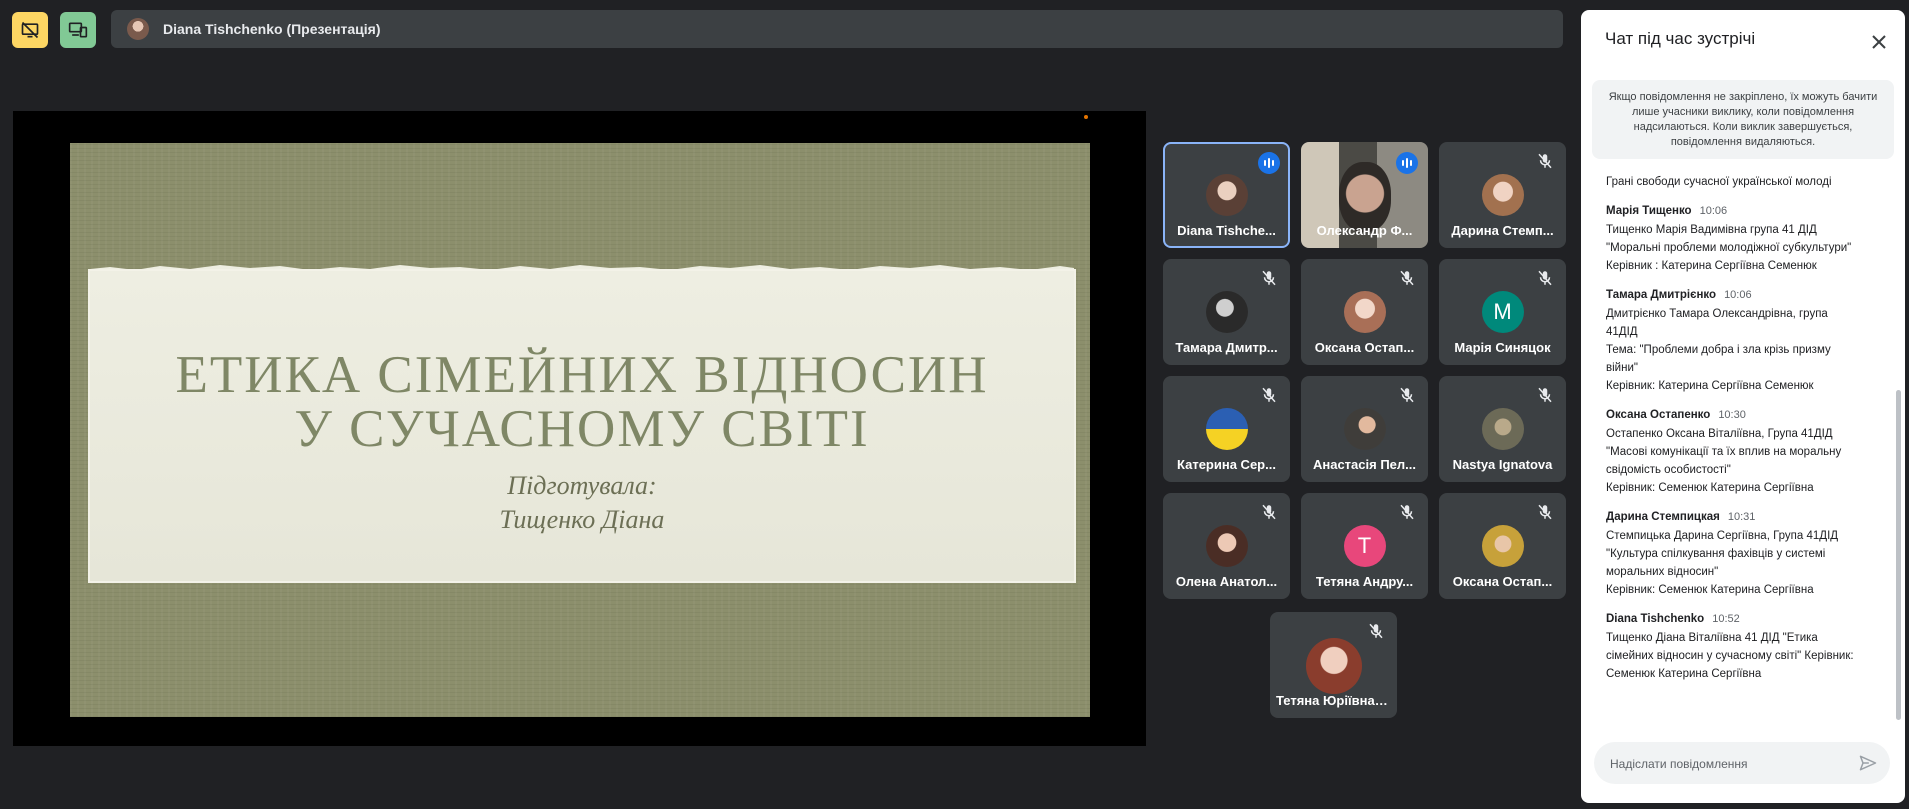 This screenshot has height=809, width=1909. What do you see at coordinates (1684, 674) in the screenshot?
I see `chat-message-line: Семенюк Катерина Сергіївна` at bounding box center [1684, 674].